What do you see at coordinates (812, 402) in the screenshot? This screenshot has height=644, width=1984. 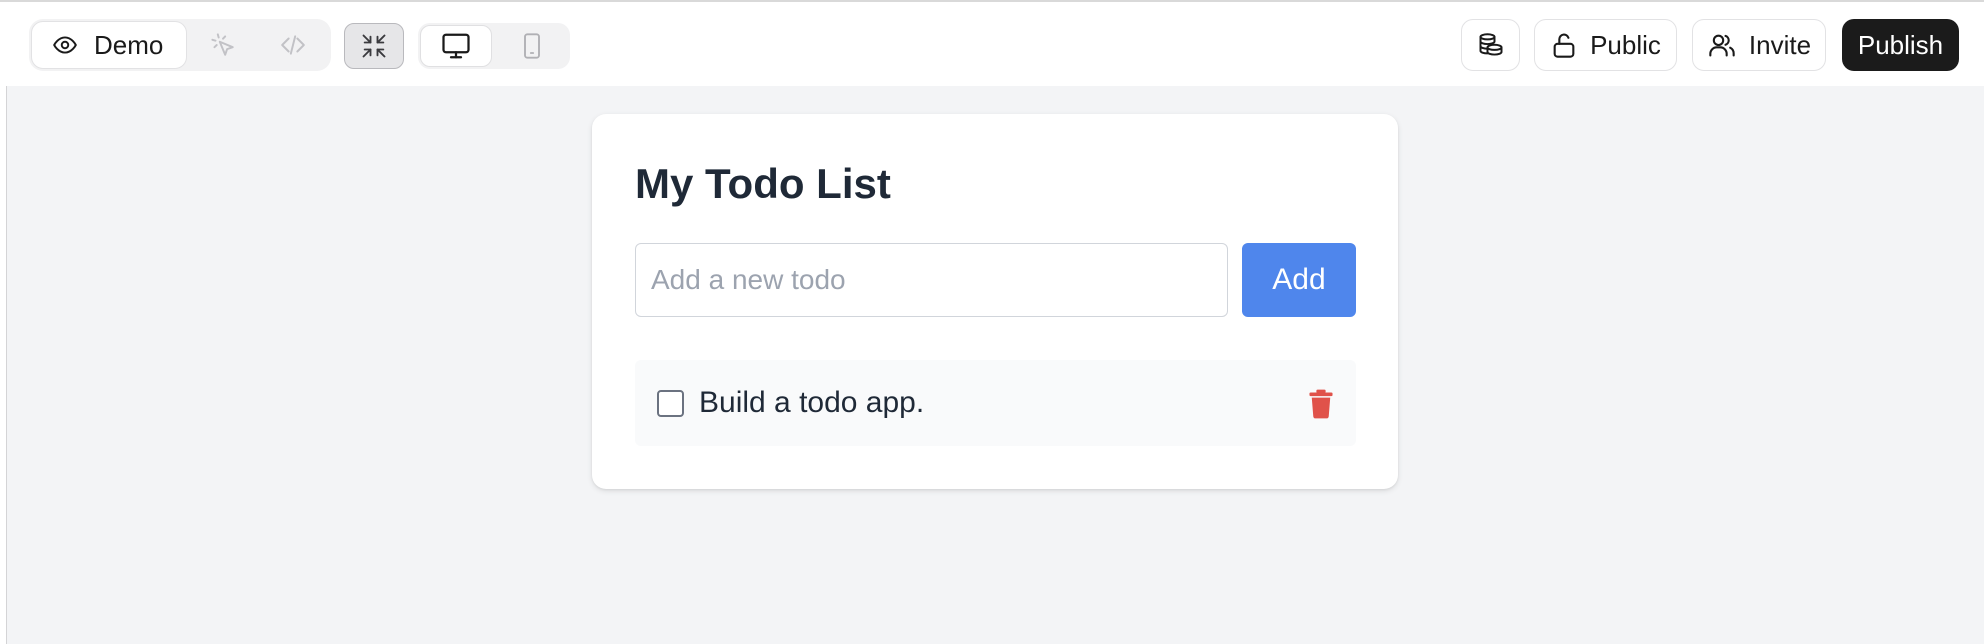 I see `todo-text: Build a todo app.` at bounding box center [812, 402].